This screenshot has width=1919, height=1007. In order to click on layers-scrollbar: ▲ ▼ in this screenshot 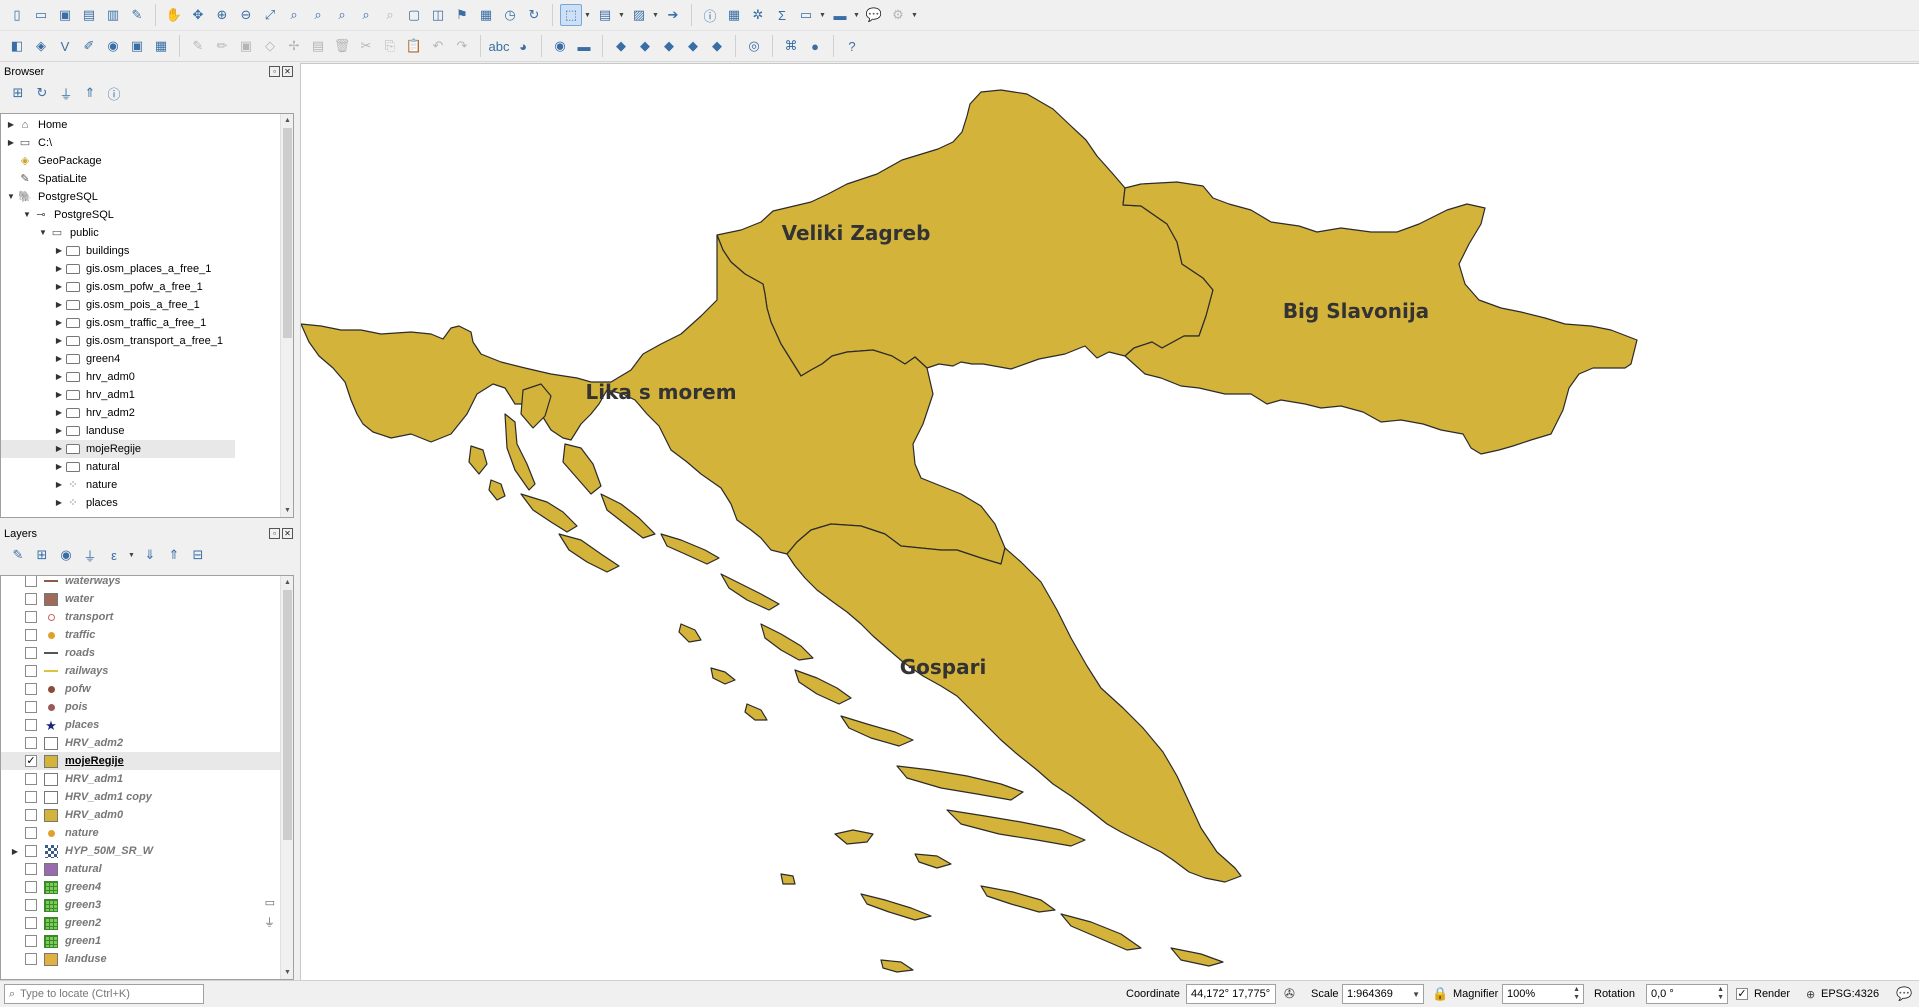, I will do `click(286, 777)`.